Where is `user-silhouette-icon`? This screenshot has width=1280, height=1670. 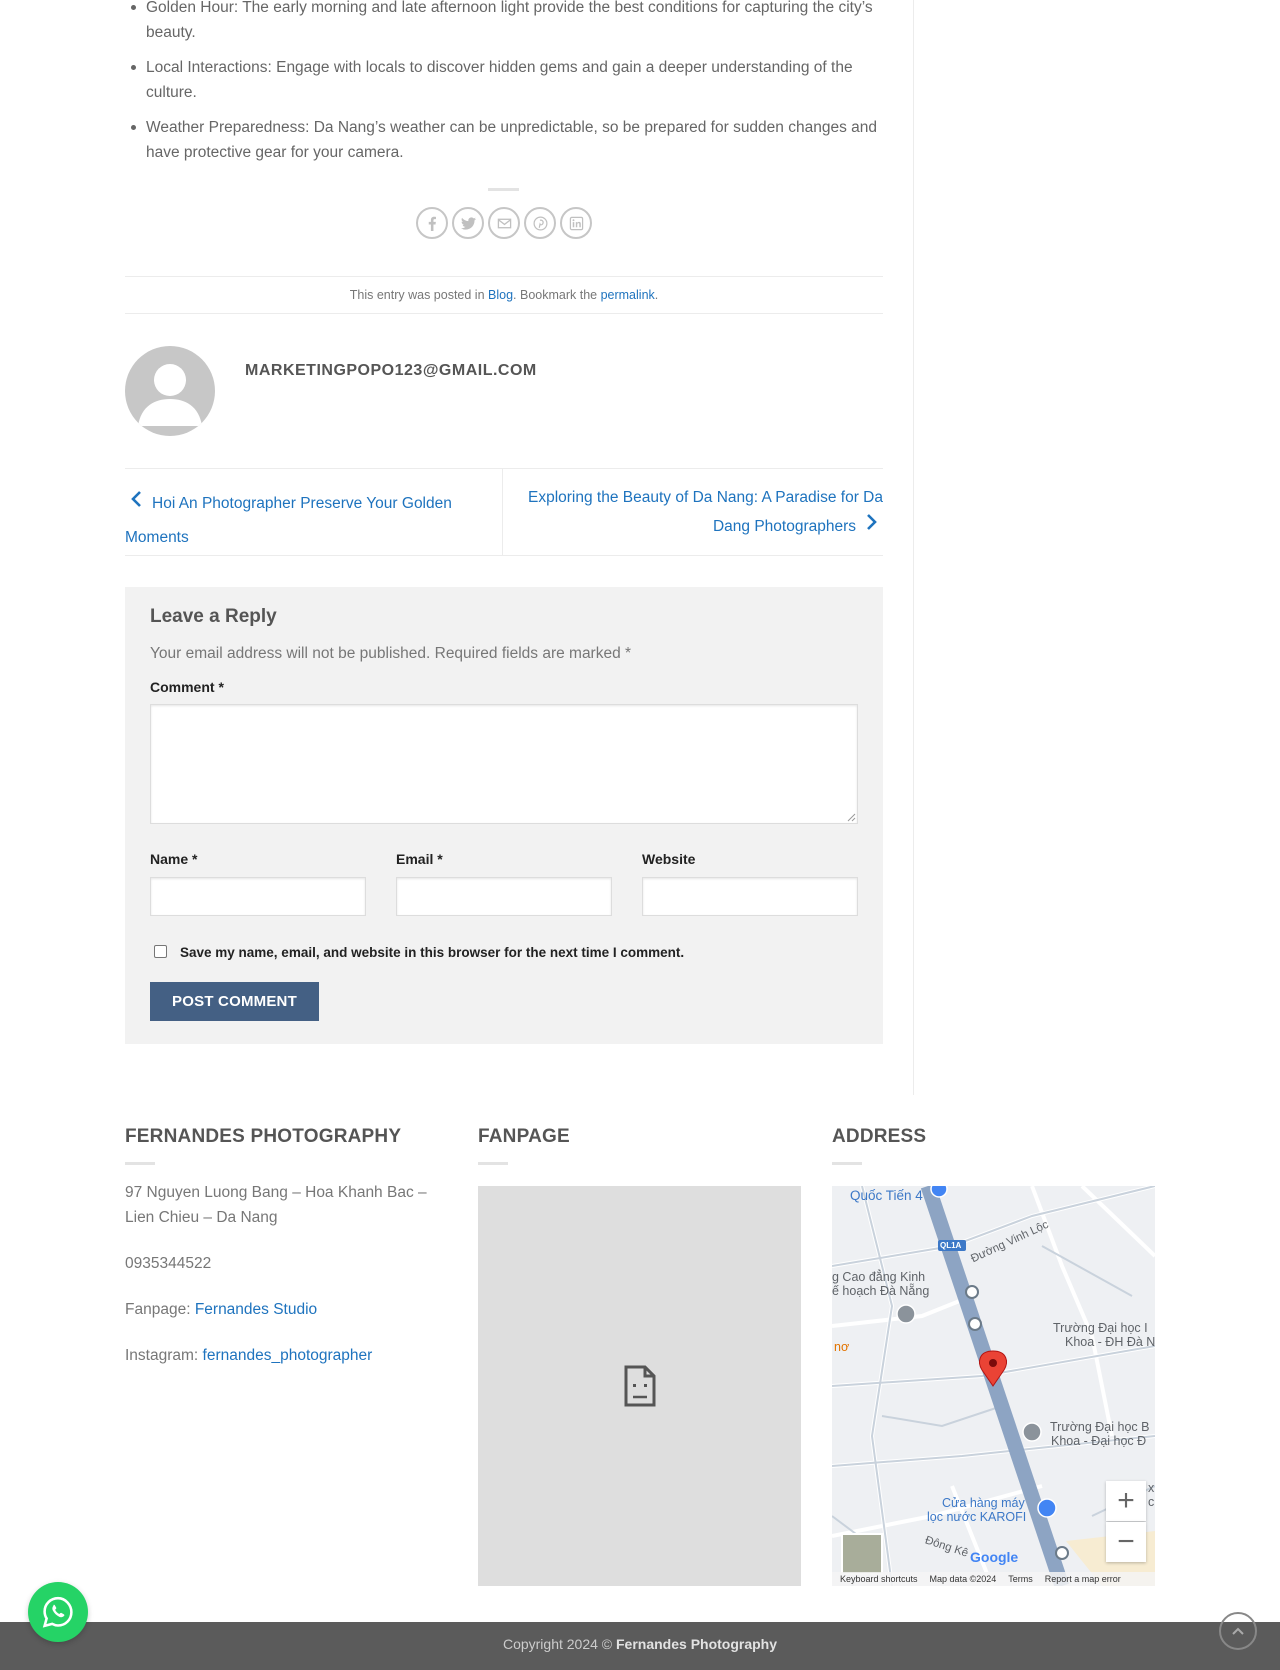
user-silhouette-icon is located at coordinates (170, 395).